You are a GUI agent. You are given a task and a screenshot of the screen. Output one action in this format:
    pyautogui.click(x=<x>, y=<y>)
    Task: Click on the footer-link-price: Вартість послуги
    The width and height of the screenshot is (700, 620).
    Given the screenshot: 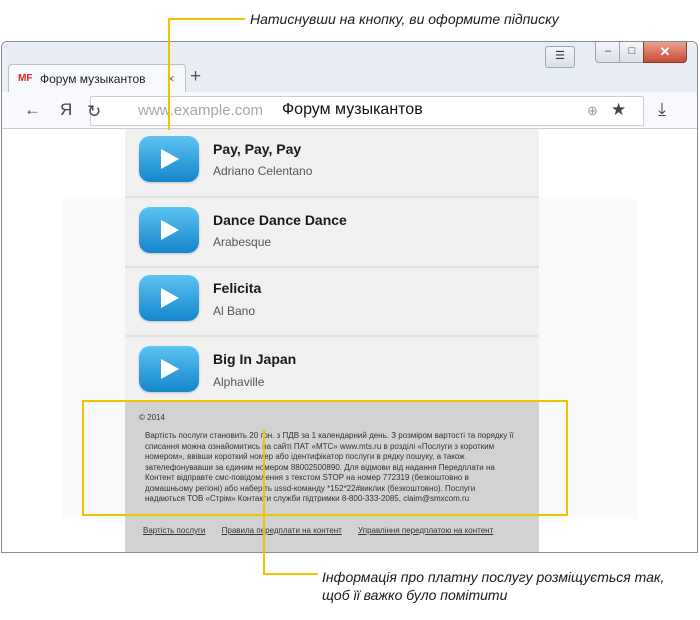 What is the action you would take?
    pyautogui.click(x=174, y=530)
    